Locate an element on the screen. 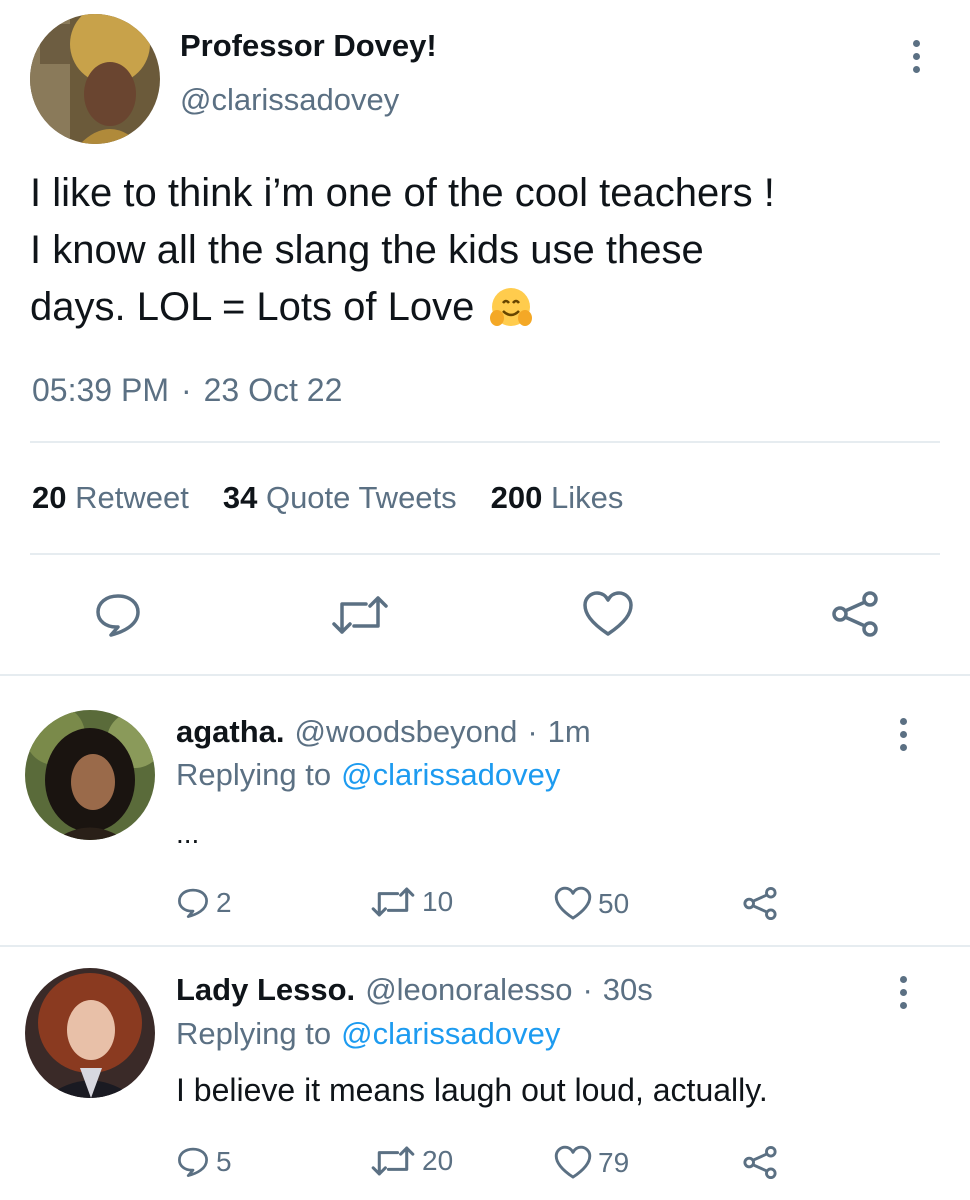 Image resolution: width=970 pixels, height=1200 pixels. like-action: 79 is located at coordinates (591, 1162).